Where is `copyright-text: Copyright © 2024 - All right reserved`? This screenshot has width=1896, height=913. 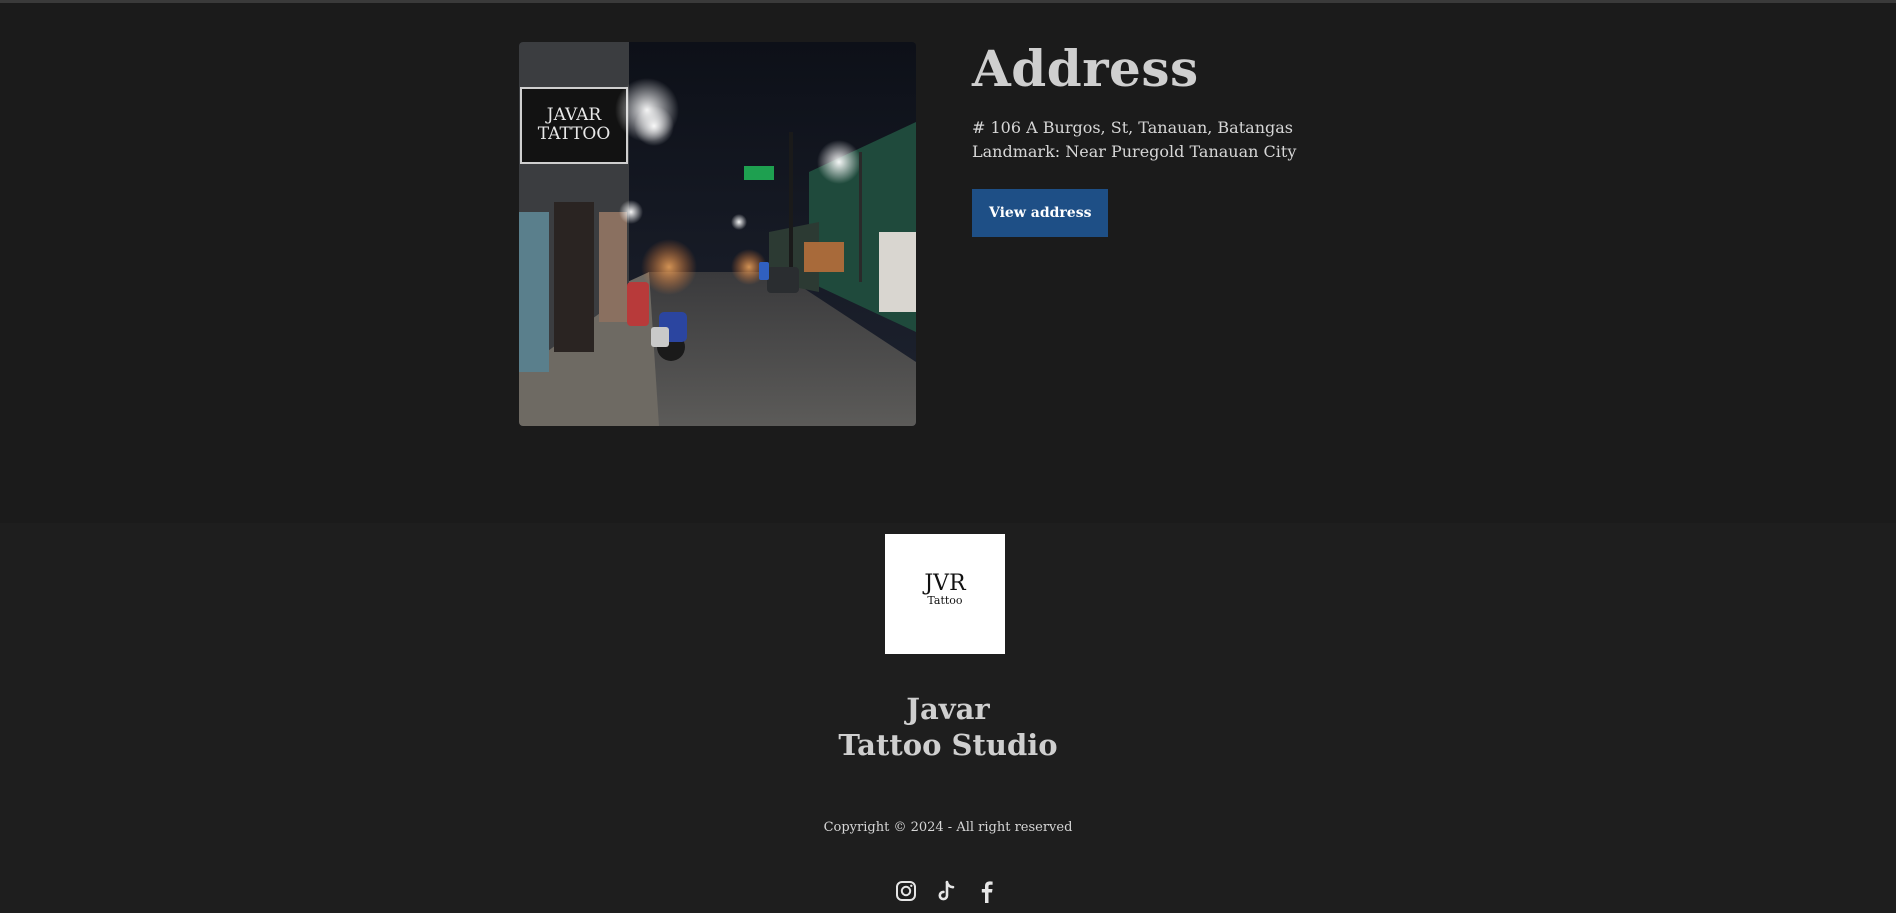
copyright-text: Copyright © 2024 - All right reserved is located at coordinates (948, 827).